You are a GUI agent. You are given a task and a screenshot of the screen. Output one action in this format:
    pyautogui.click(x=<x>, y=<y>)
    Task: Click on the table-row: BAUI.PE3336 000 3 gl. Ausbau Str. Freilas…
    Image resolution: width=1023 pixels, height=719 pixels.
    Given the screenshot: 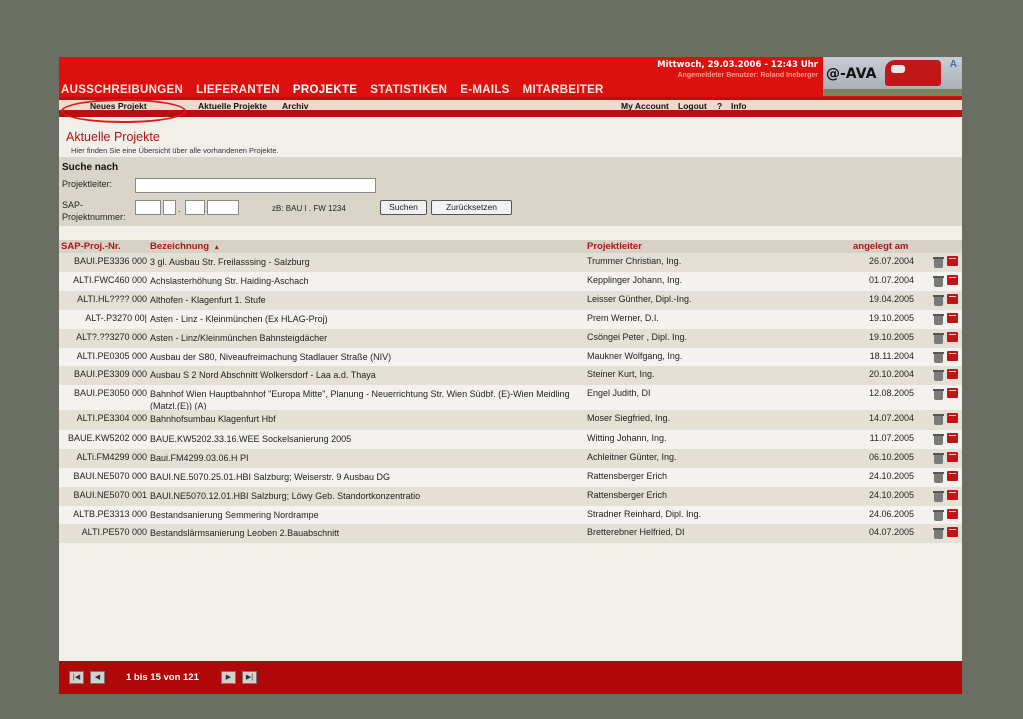 What is the action you would take?
    pyautogui.click(x=510, y=262)
    